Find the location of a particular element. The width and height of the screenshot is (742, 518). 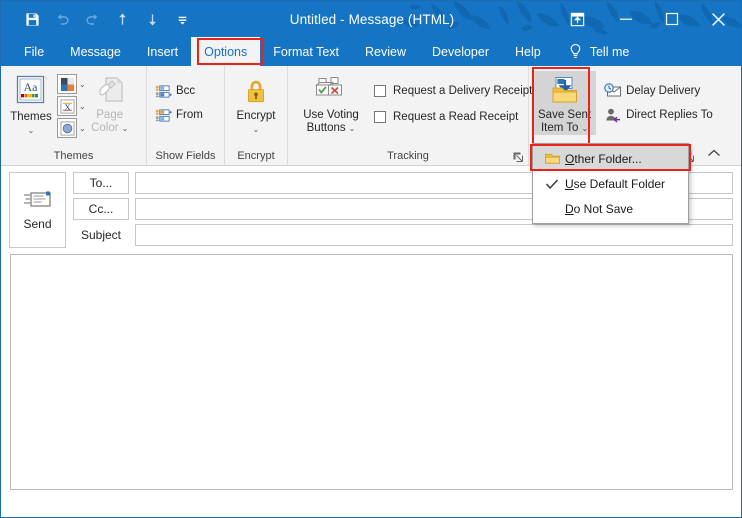

encrypt-chevron-down-icon: ⌄ is located at coordinates (256, 129).